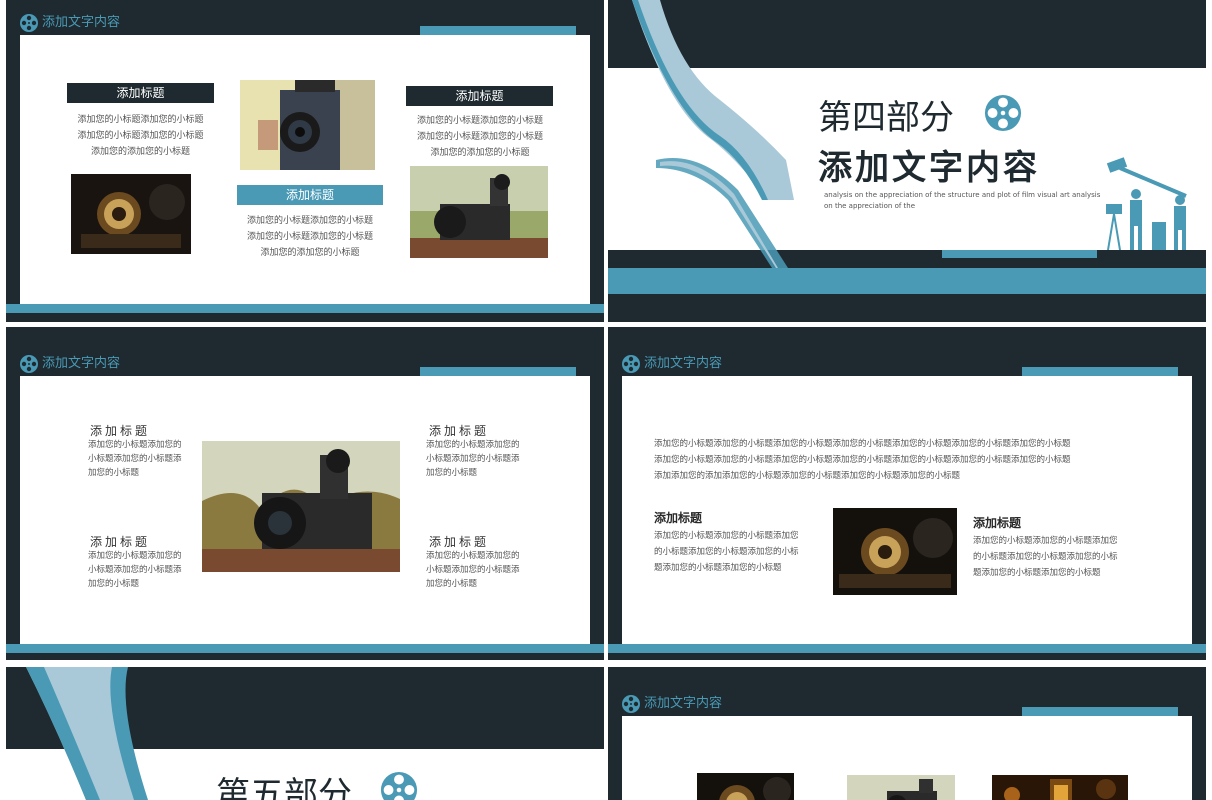 This screenshot has height=800, width=1212. Describe the element at coordinates (120, 542) in the screenshot. I see `title-bottom-left: 添加标题` at that location.